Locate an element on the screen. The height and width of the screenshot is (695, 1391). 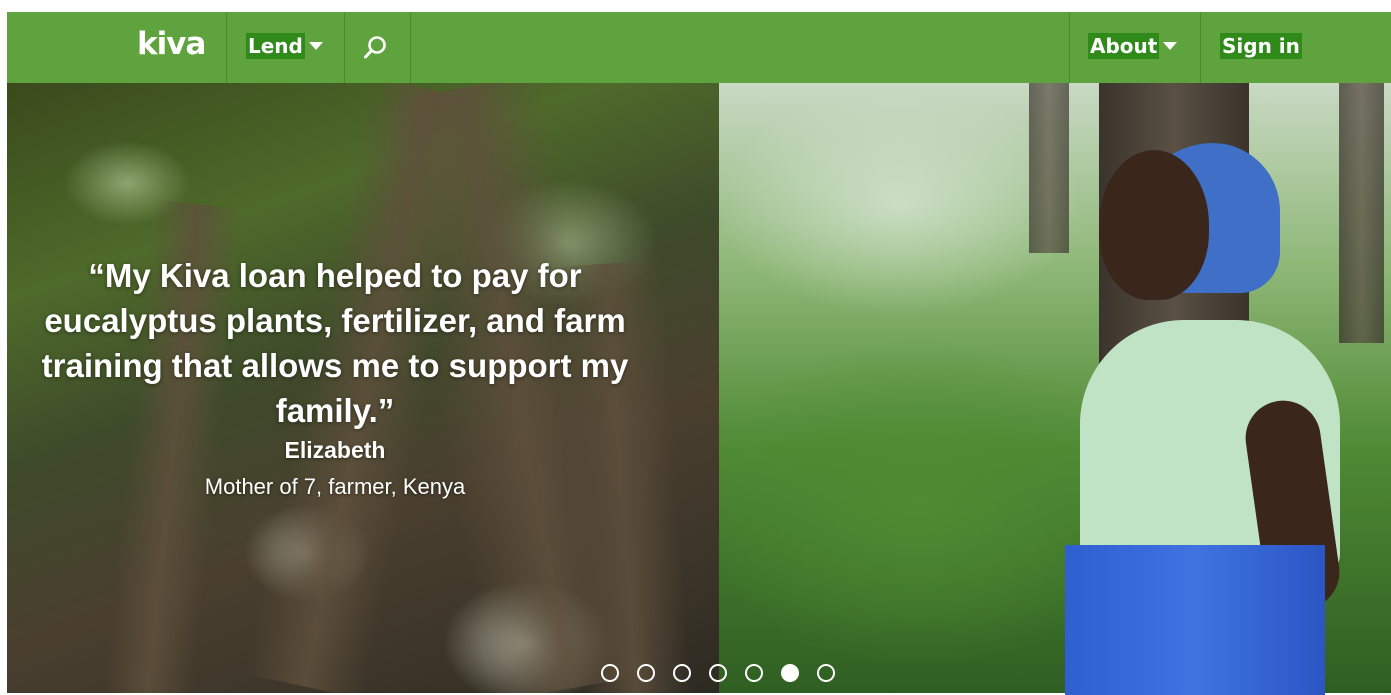
borrower-description: Mother of 7, farmer, Kenya is located at coordinates (335, 486).